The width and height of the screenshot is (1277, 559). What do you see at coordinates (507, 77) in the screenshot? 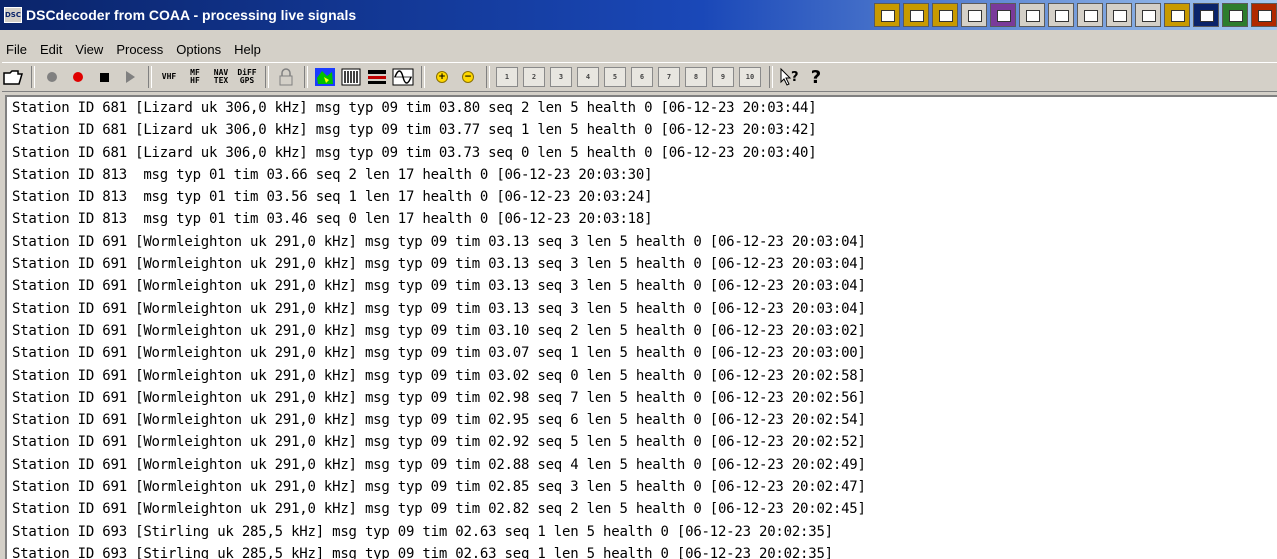
I see `signal-button-1: 1` at bounding box center [507, 77].